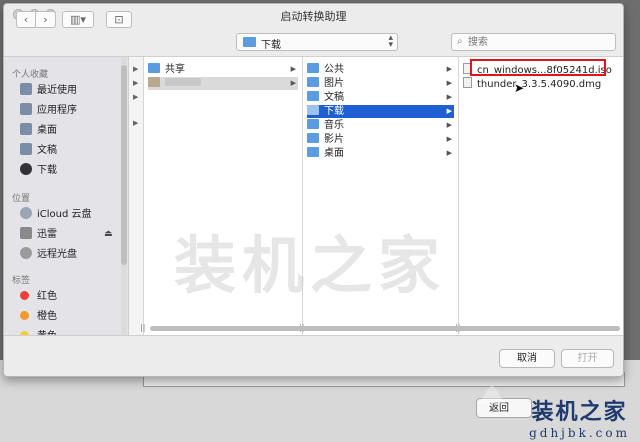 The width and height of the screenshot is (640, 442). I want to click on applications-icon, so click(26, 109).